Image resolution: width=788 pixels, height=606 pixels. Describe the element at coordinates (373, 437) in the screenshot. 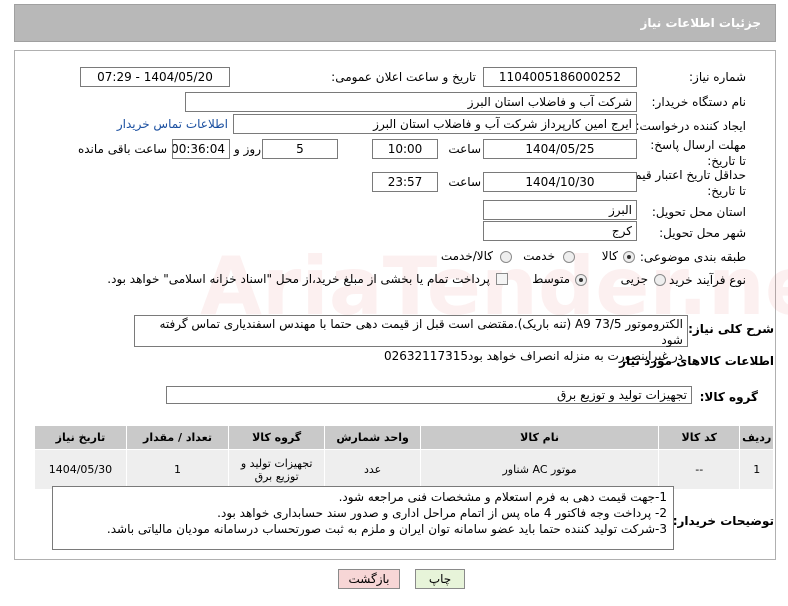

I see `col-unit: واحد شمارش` at that location.